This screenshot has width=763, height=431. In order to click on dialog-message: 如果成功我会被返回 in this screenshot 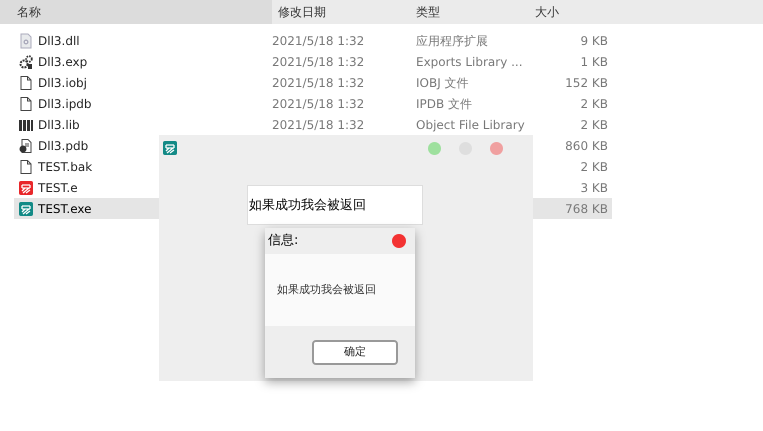, I will do `click(326, 290)`.